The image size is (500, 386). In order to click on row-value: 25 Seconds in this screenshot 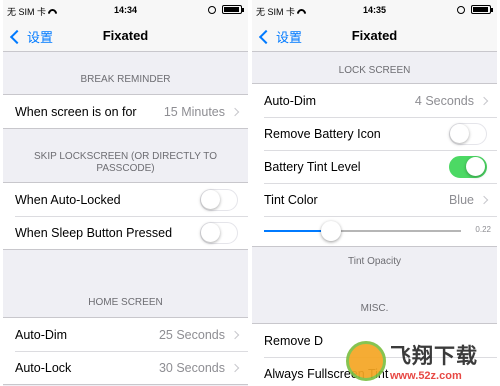, I will do `click(191, 334)`.